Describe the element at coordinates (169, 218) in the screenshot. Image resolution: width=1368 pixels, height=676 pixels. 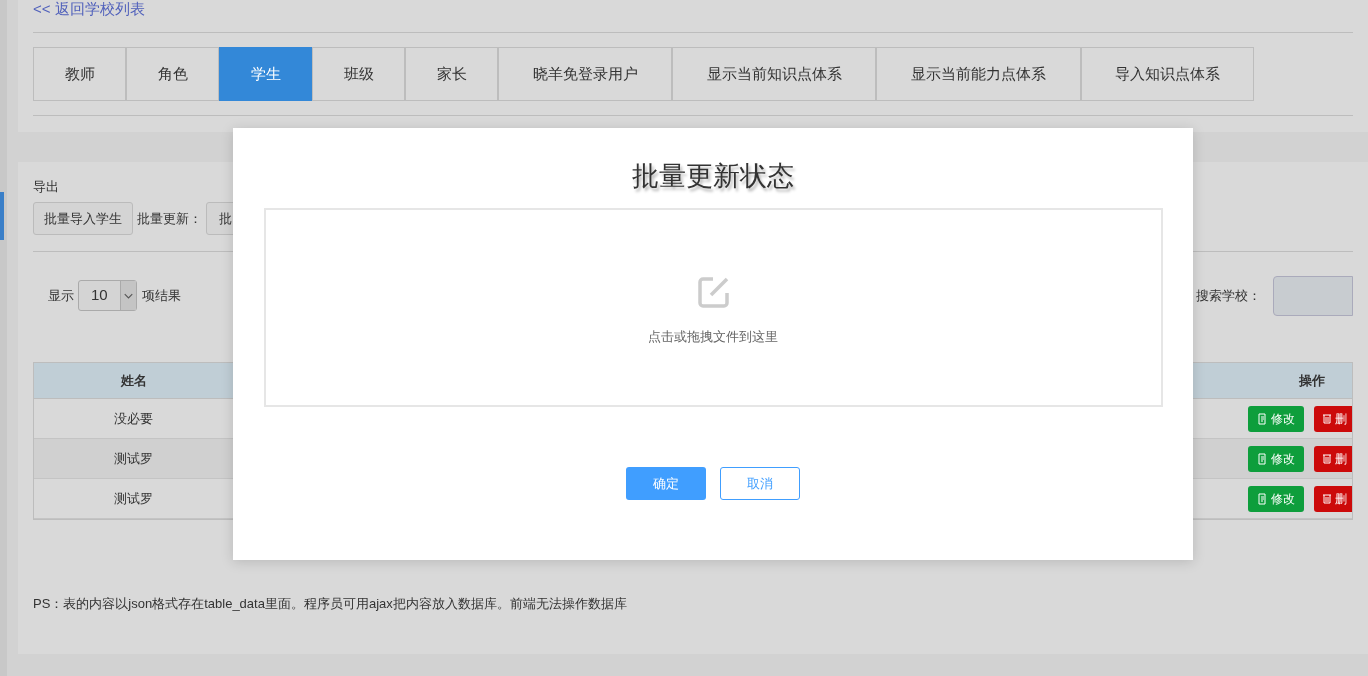
I see `update-label: 批量更新：` at that location.